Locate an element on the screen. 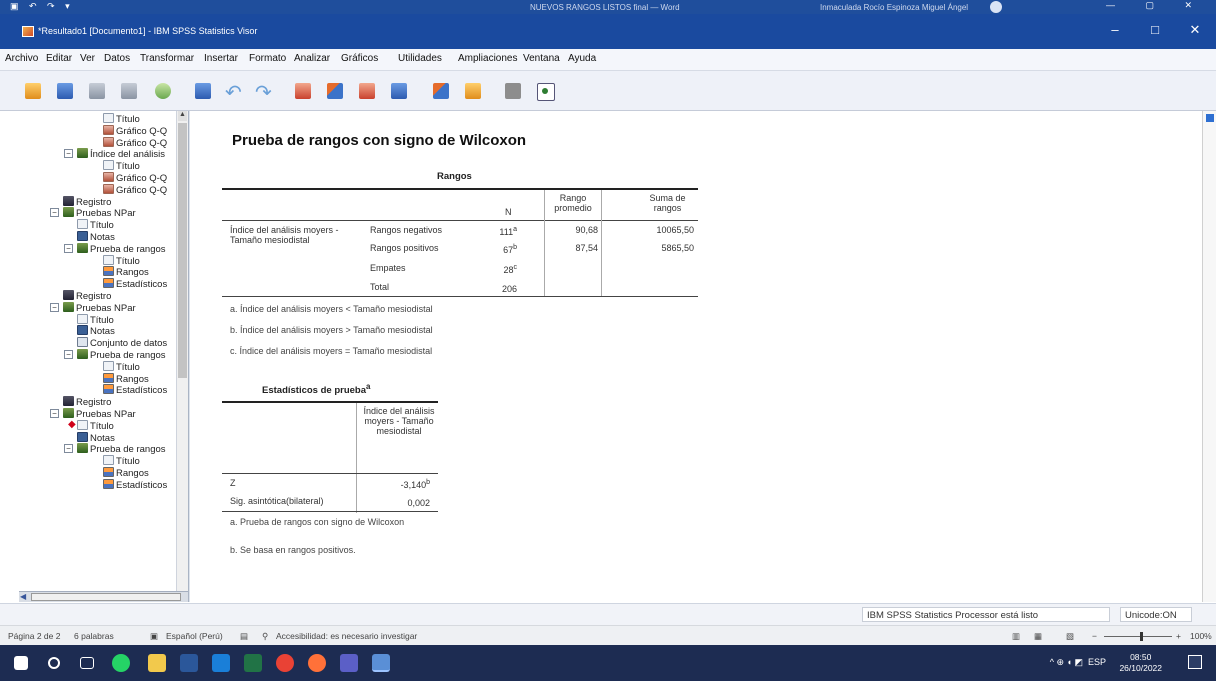  tray-icons: ^ ⊕ ◖ ◩ is located at coordinates (1066, 662).